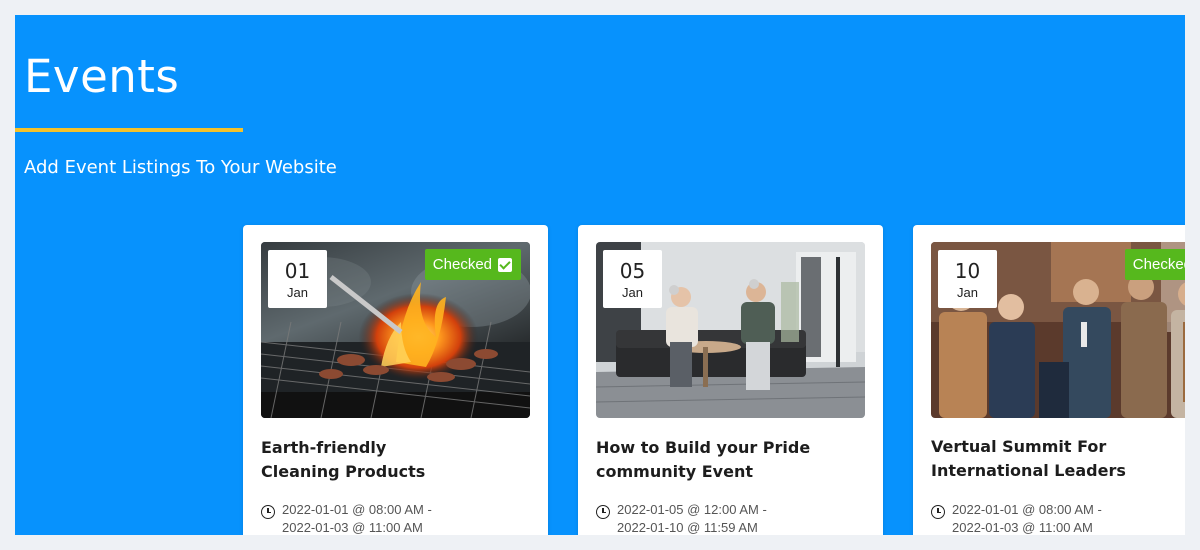 The width and height of the screenshot is (1200, 550). What do you see at coordinates (129, 130) in the screenshot?
I see `title-underline` at bounding box center [129, 130].